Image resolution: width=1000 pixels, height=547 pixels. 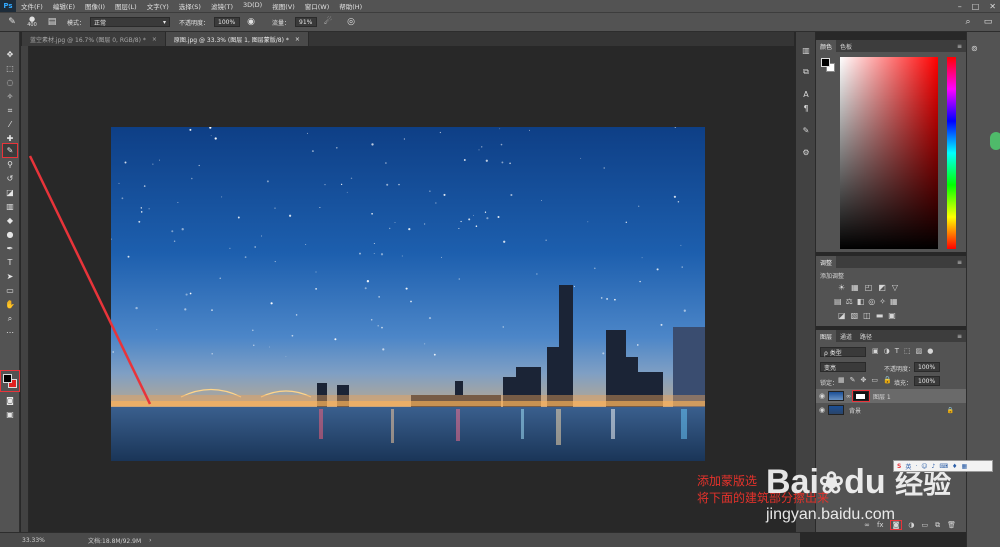 I want to click on menu-item: 图层(L), so click(x=126, y=6).